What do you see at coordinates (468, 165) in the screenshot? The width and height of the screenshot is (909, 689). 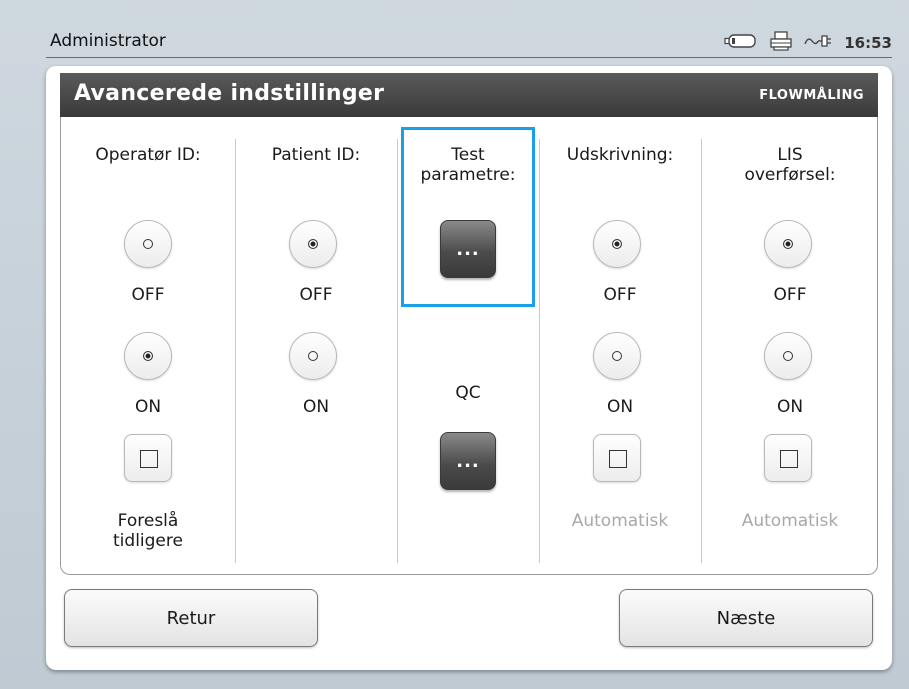 I see `test-parameters-label: Test parametre:` at bounding box center [468, 165].